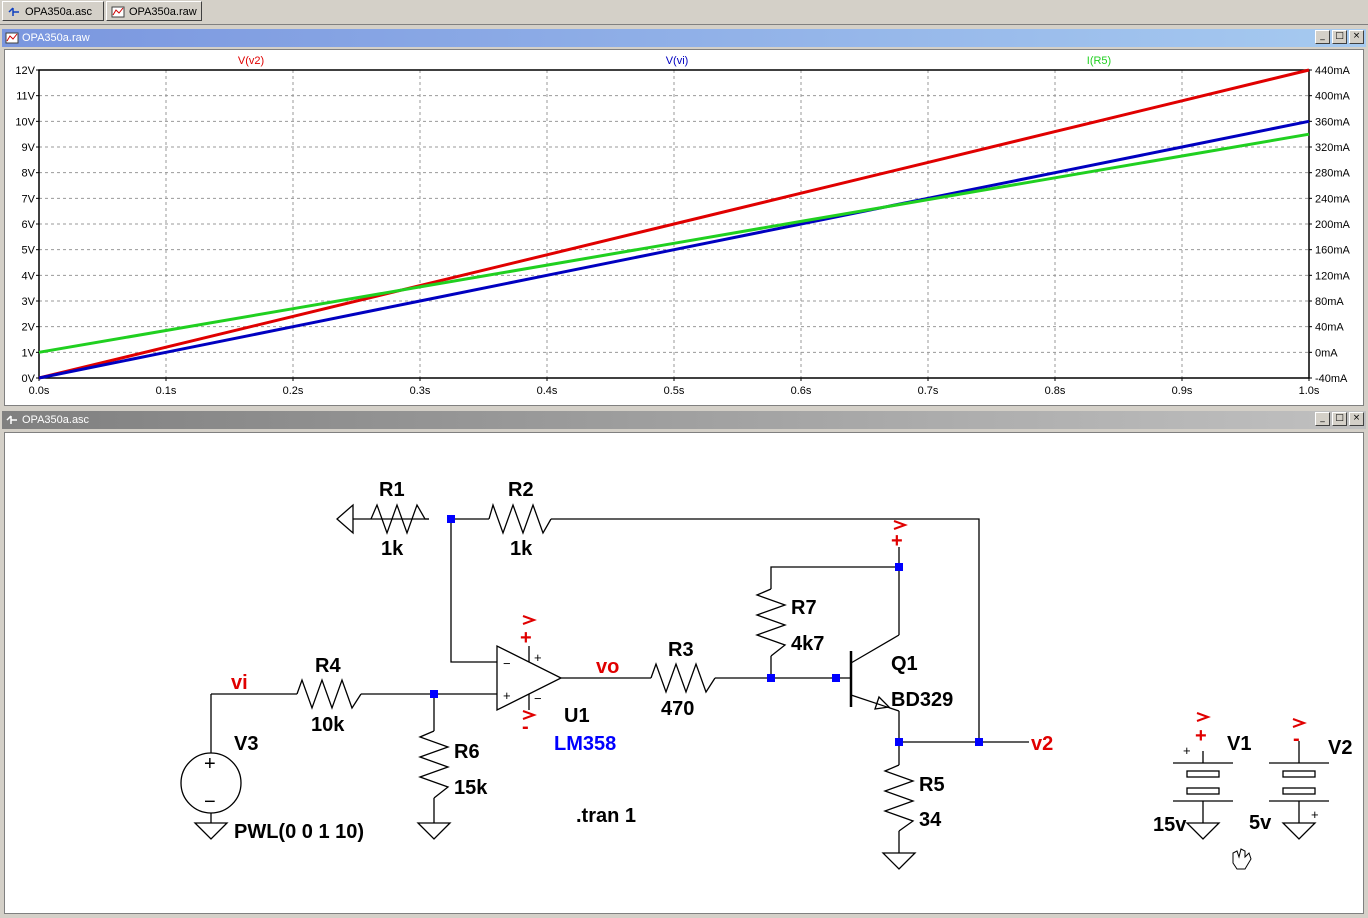 The image size is (1368, 918). I want to click on y-right-tick-label: 40mA, so click(1329, 328).